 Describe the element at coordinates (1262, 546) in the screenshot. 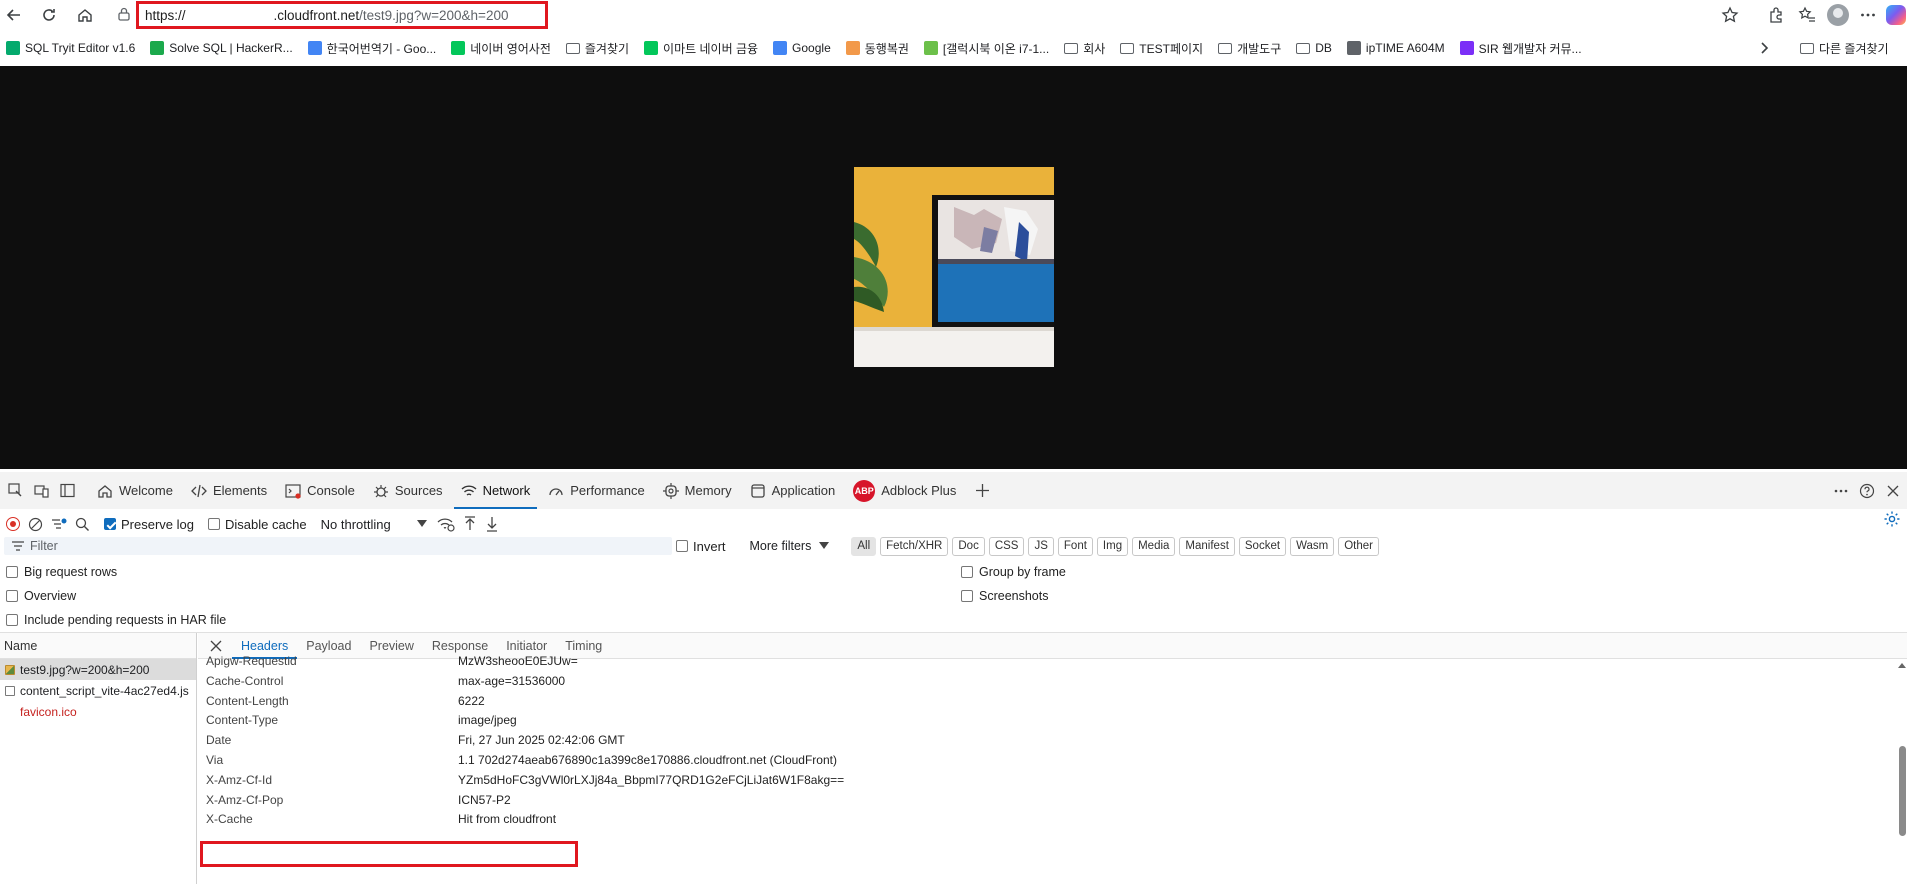

I see `filter-type-socket: Socket` at that location.